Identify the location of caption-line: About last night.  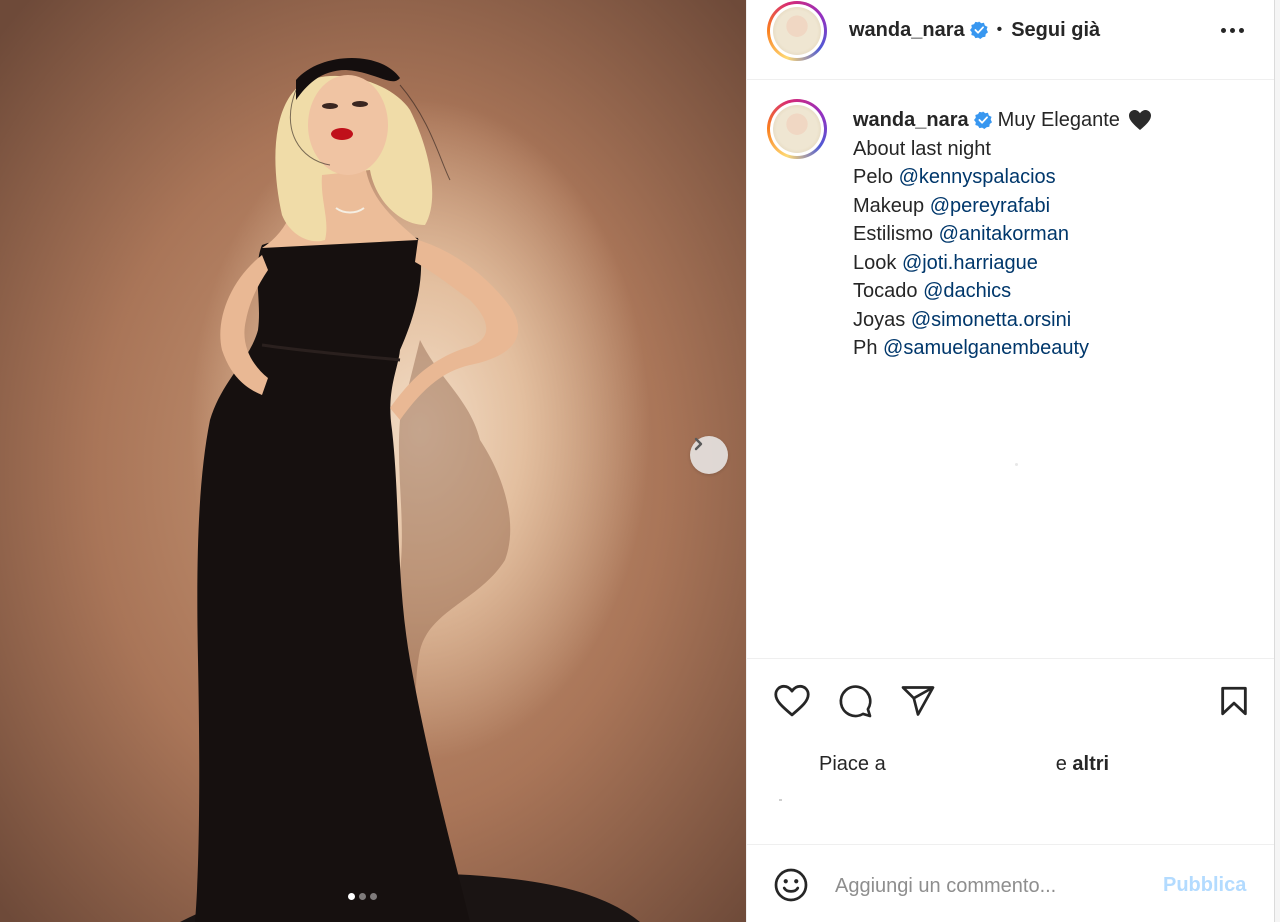
(922, 148).